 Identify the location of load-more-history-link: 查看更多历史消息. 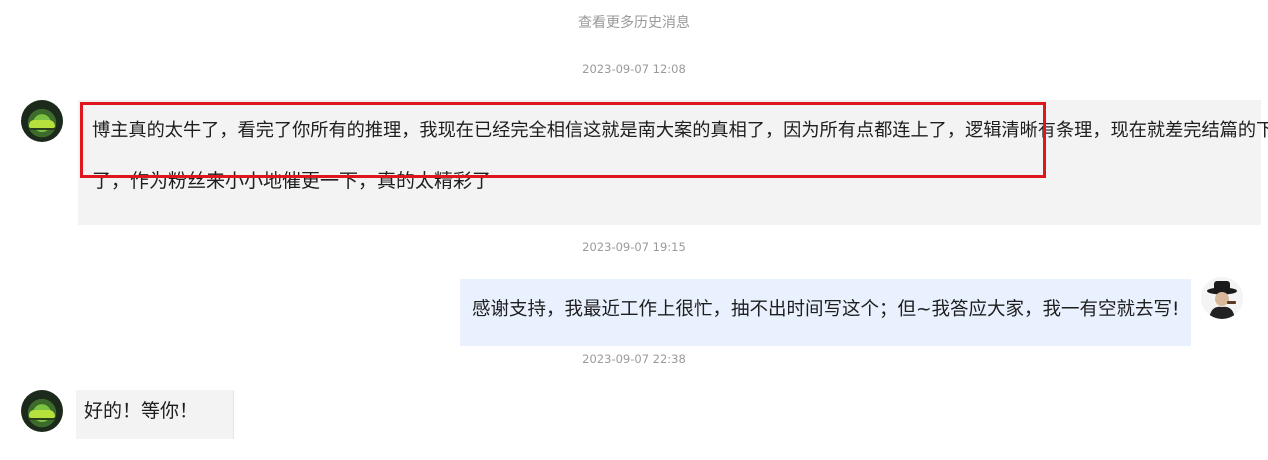
(634, 22).